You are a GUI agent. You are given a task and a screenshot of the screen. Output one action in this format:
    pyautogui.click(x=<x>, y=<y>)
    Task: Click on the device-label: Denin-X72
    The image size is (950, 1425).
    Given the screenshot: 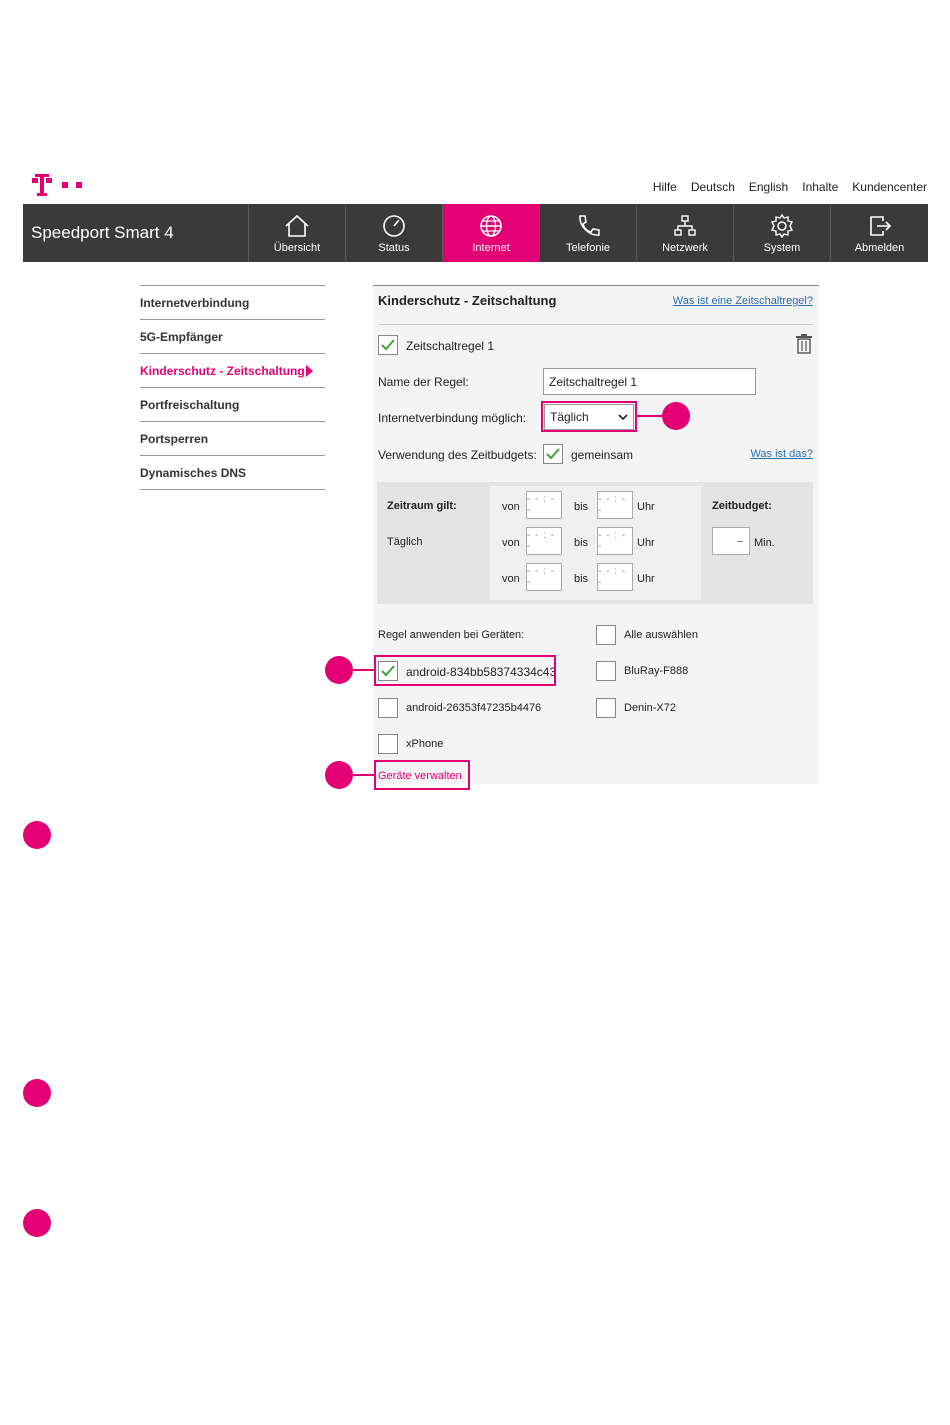 What is the action you would take?
    pyautogui.click(x=650, y=708)
    